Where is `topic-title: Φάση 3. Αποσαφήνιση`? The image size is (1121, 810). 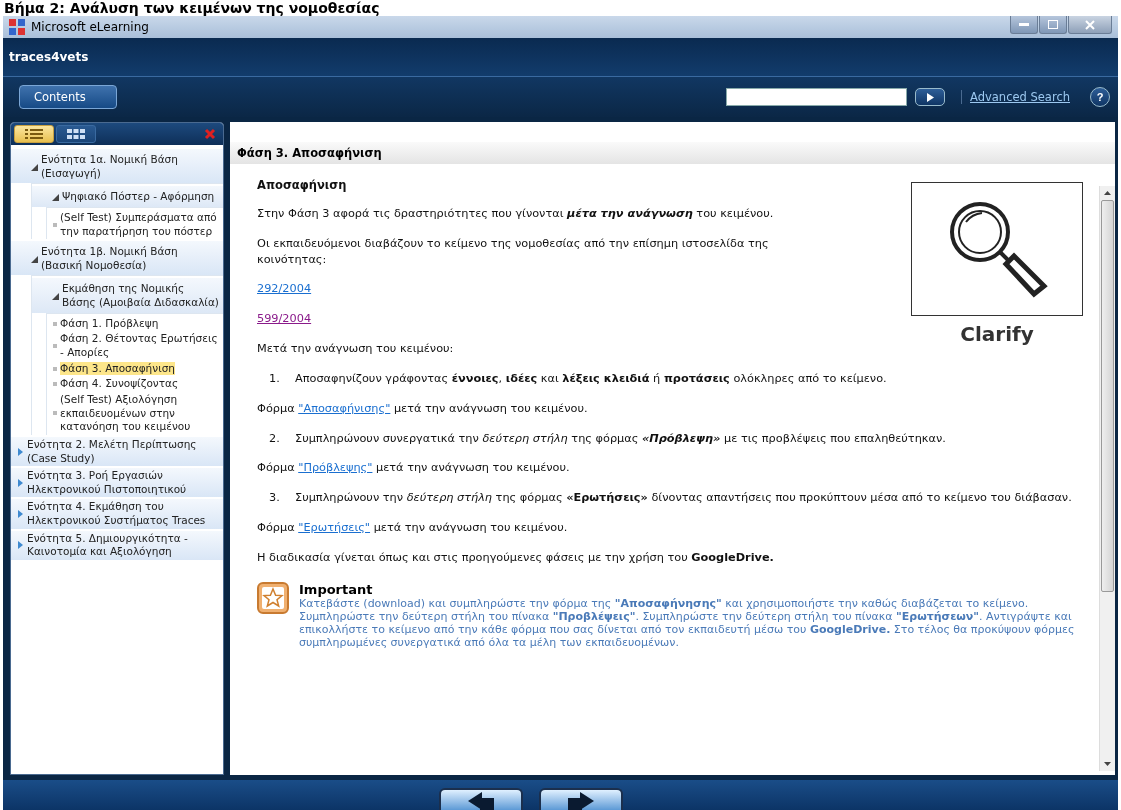
topic-title: Φάση 3. Αποσαφήνιση is located at coordinates (672, 153).